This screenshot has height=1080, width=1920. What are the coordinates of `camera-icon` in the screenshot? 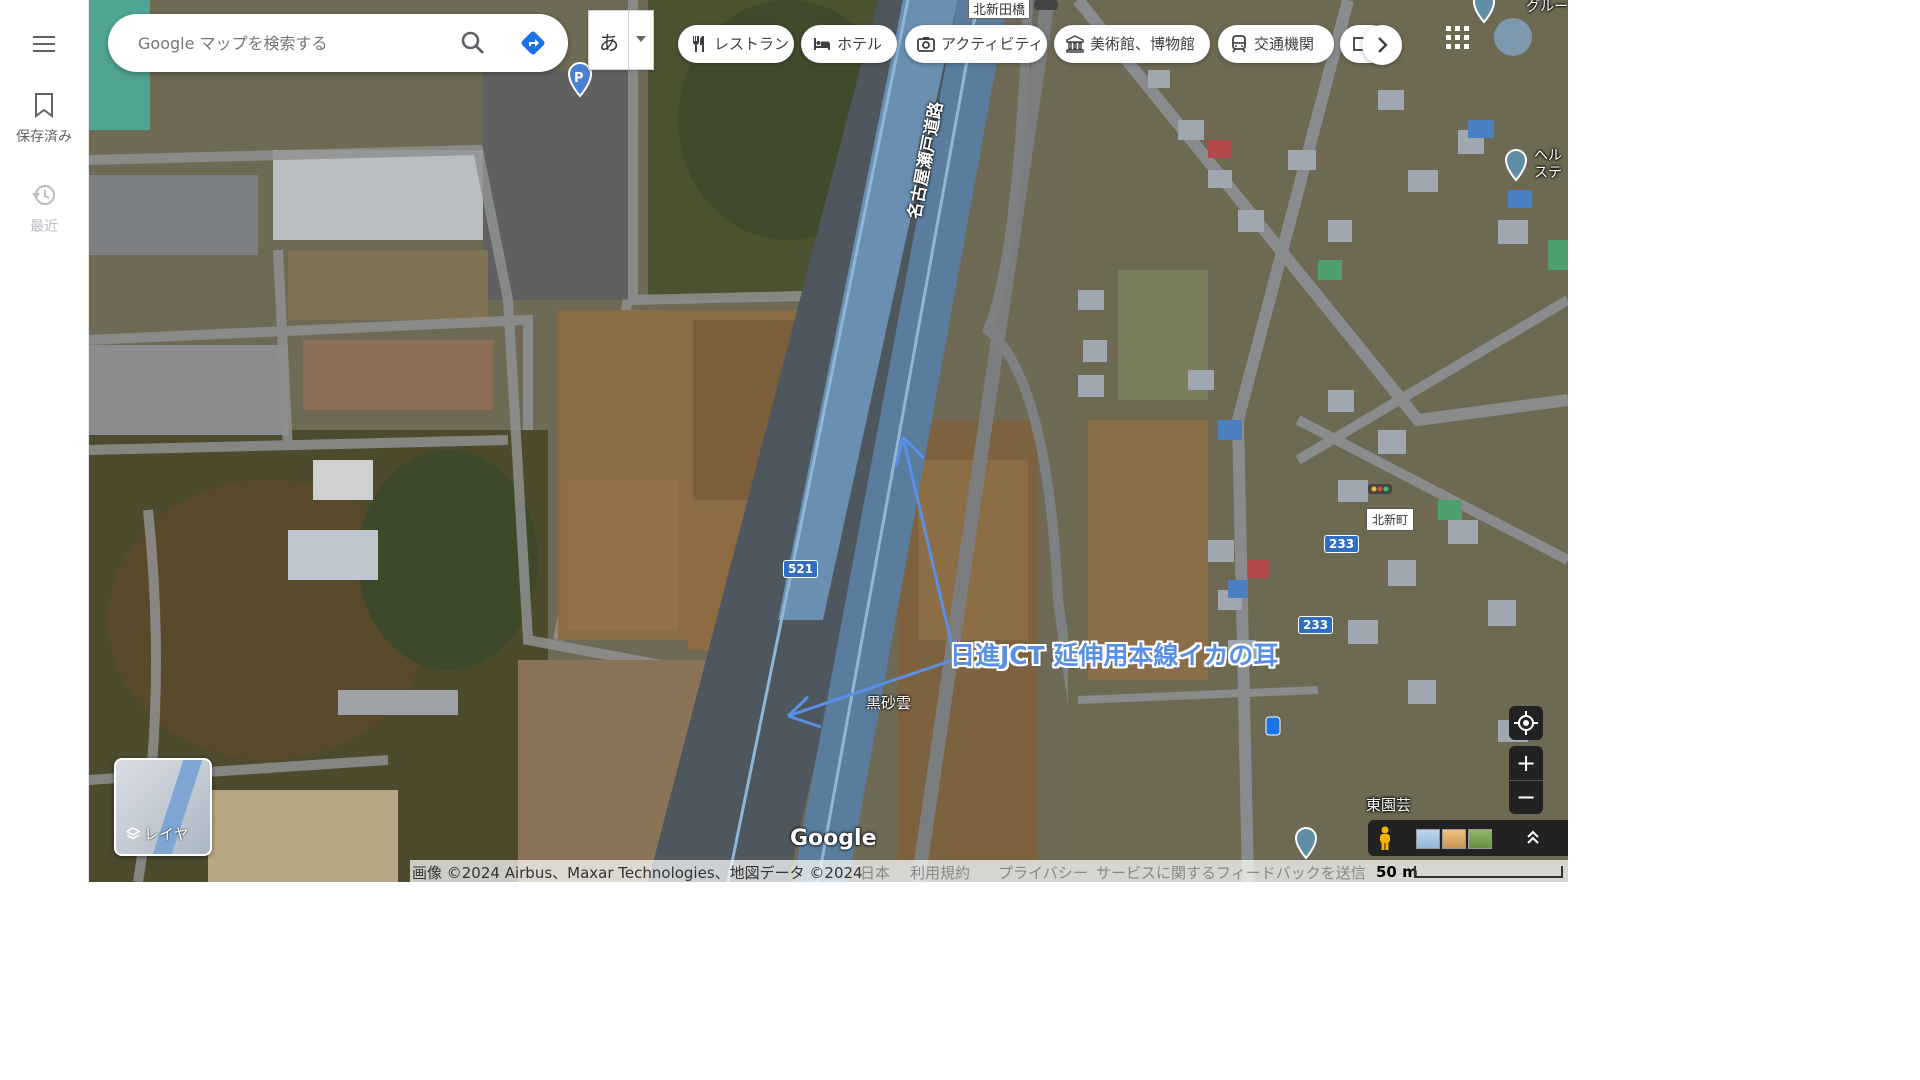 It's located at (926, 44).